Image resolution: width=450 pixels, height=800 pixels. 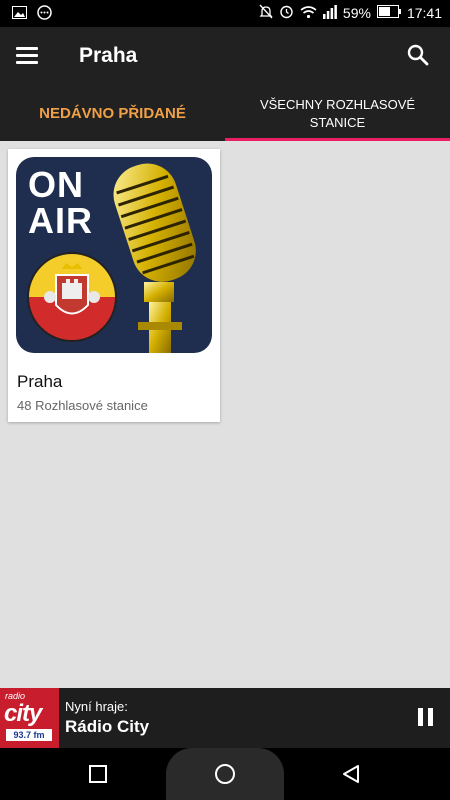 I want to click on alarm-icon, so click(x=286, y=13).